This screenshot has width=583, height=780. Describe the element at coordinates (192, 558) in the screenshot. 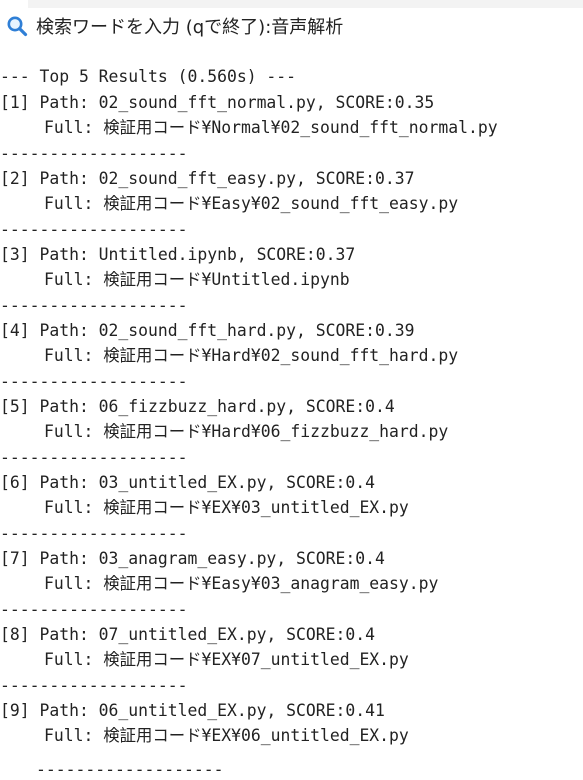

I see `result-path-line: [7] Path: 03_anagram_easy.py, SCORE:0.4` at that location.